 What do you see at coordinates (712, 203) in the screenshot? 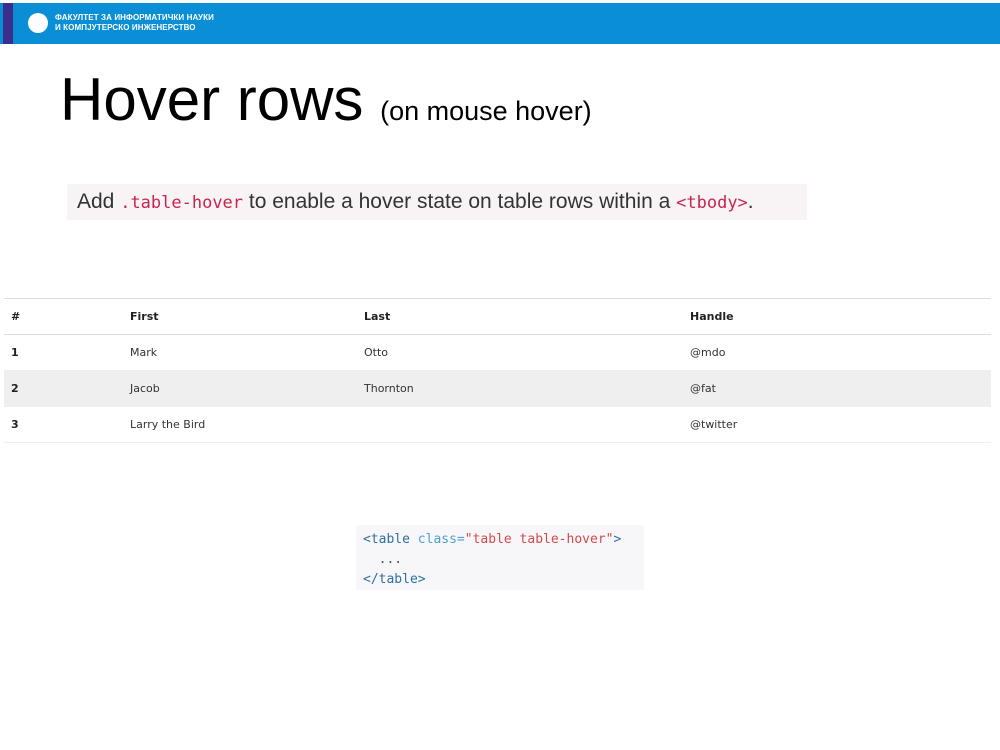
I see `description-code-tbody: <tbody>` at bounding box center [712, 203].